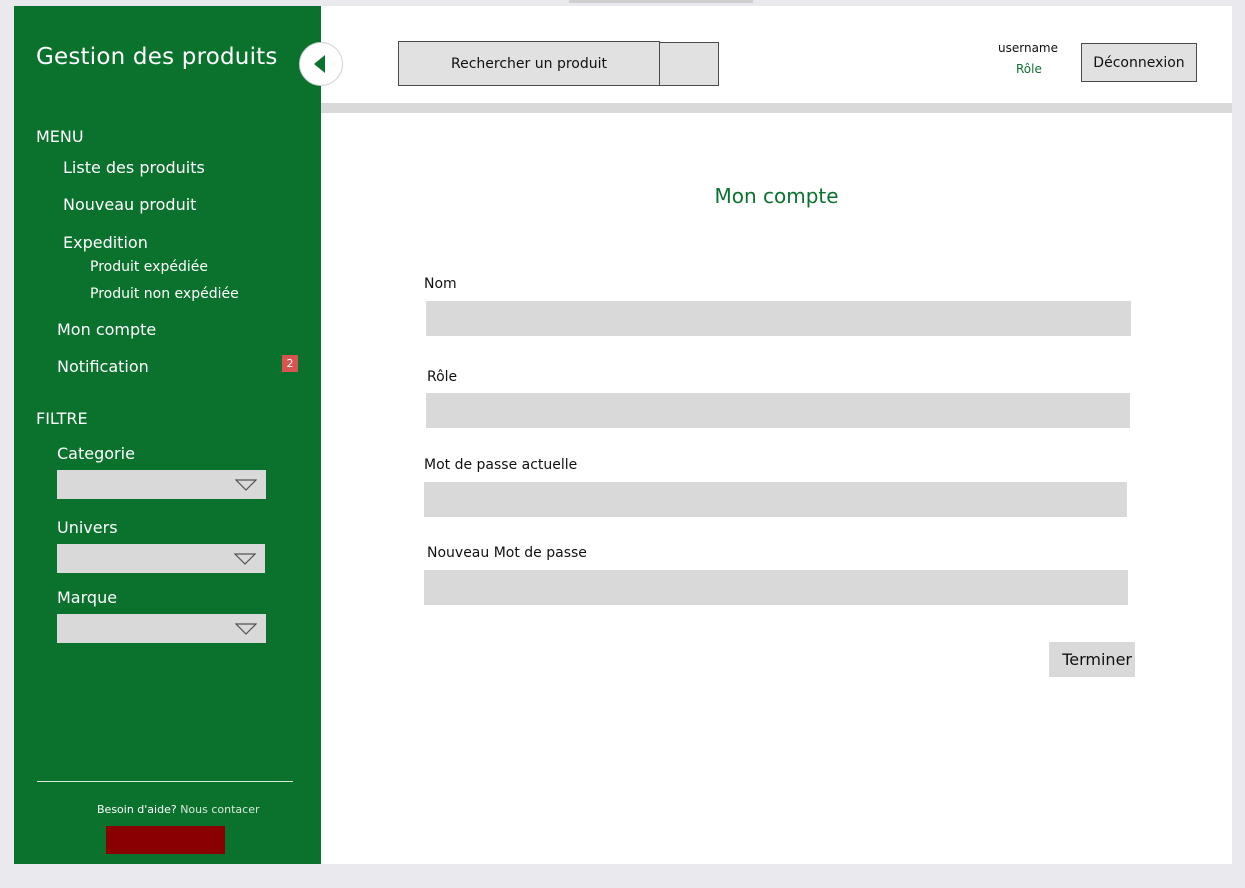 This screenshot has height=888, width=1245. What do you see at coordinates (661, 1) in the screenshot?
I see `top-tab-indicator` at bounding box center [661, 1].